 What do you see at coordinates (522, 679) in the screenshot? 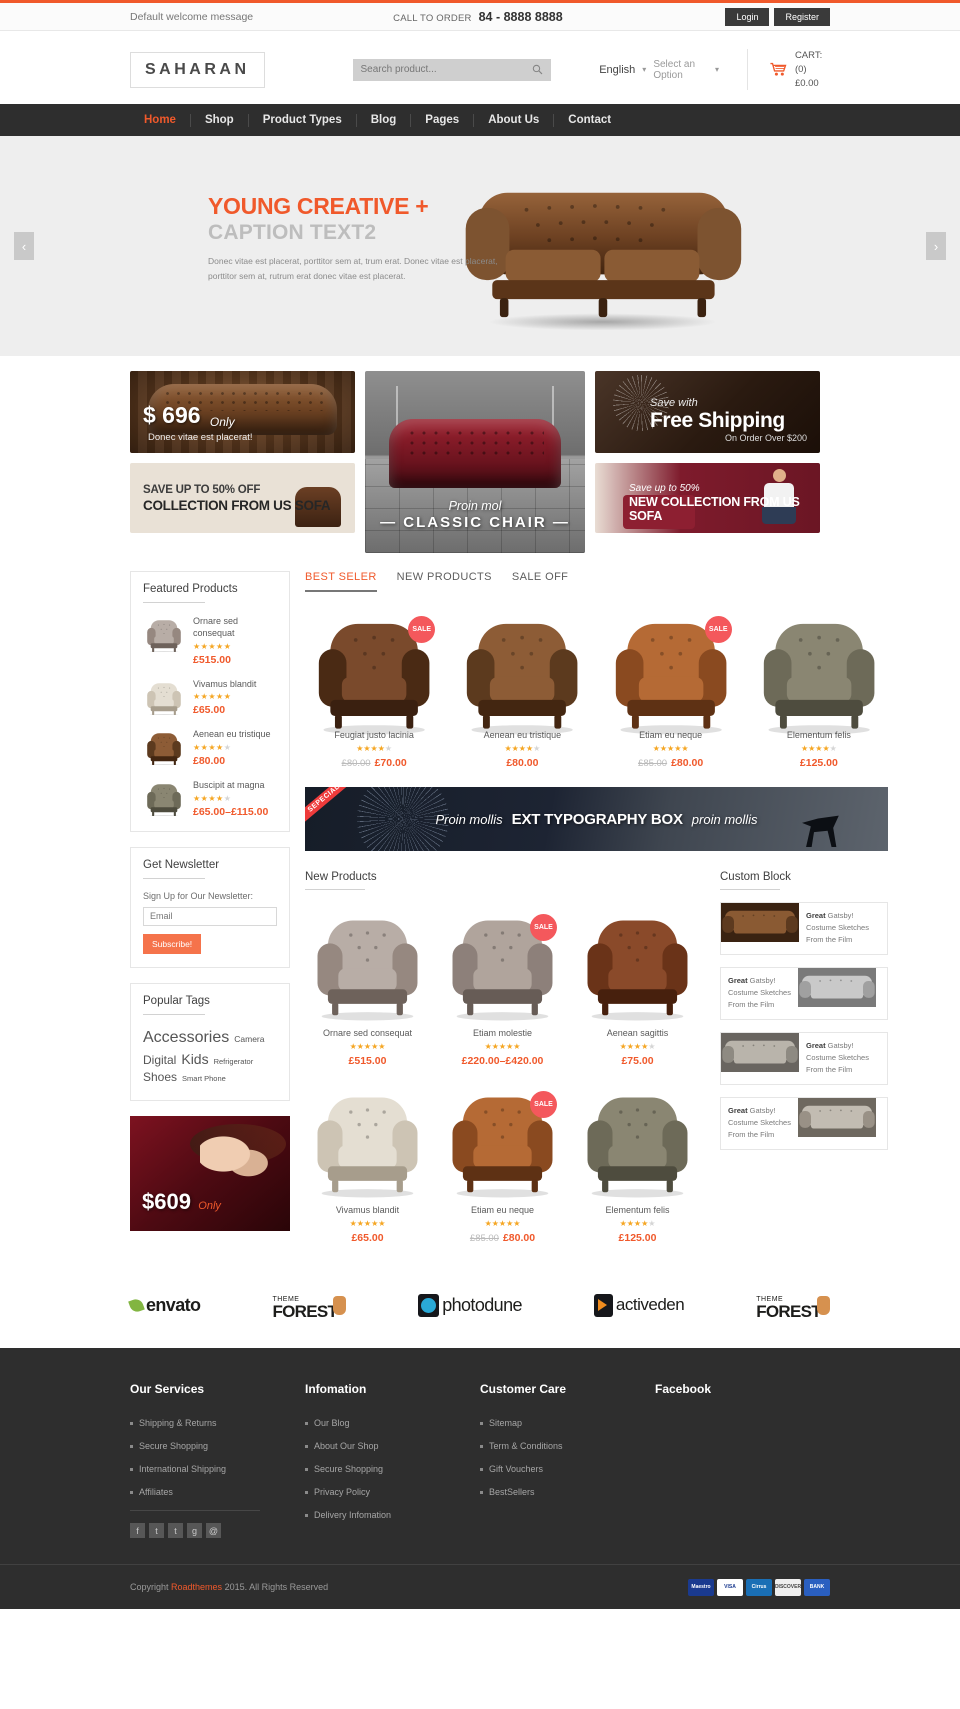
I see `product-image` at bounding box center [522, 679].